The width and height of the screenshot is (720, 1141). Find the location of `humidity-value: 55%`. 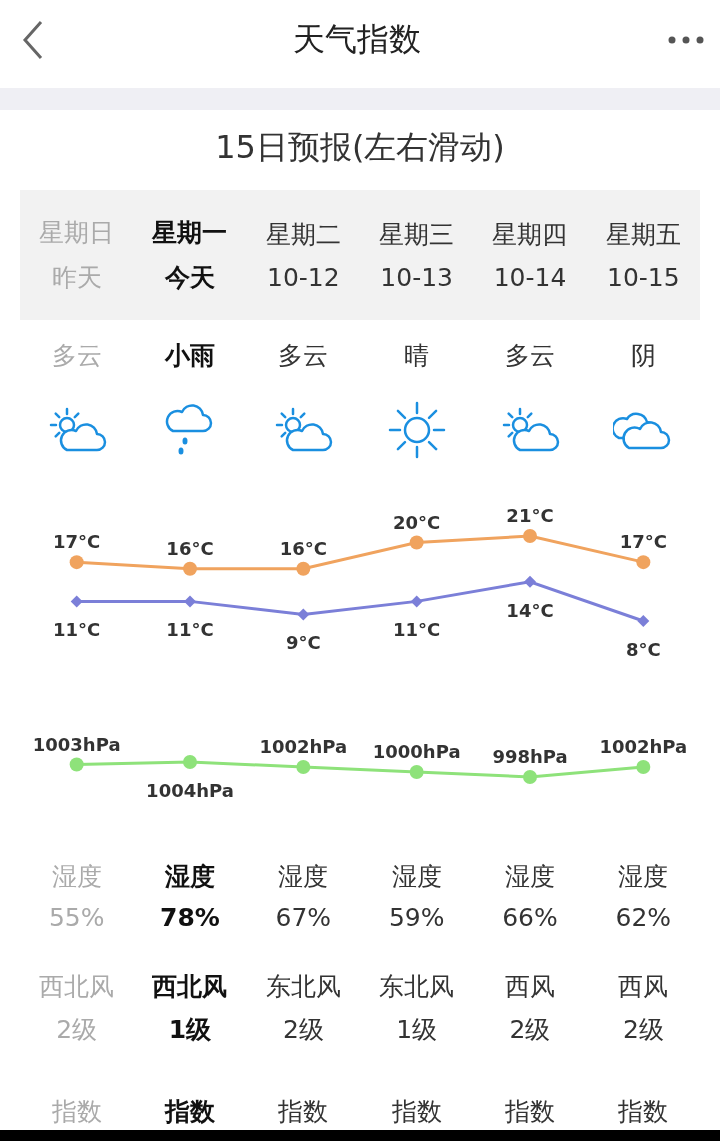

humidity-value: 55% is located at coordinates (76, 917).